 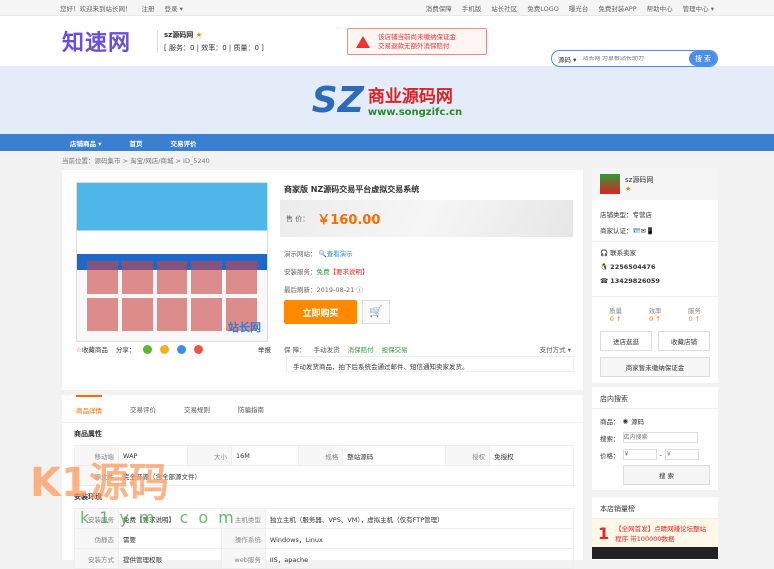 I want to click on seller-name: sz源码网, so click(x=639, y=180).